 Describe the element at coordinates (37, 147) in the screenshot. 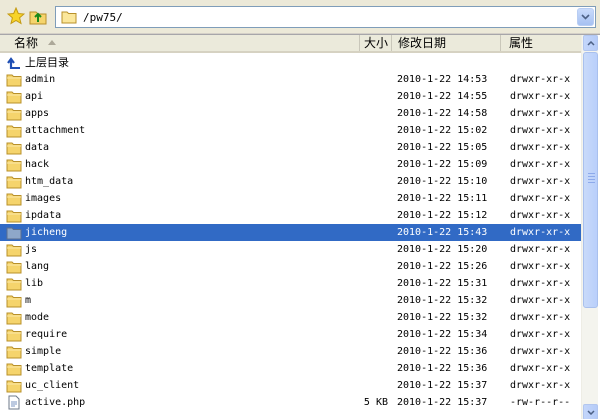

I see `file-name: data` at that location.